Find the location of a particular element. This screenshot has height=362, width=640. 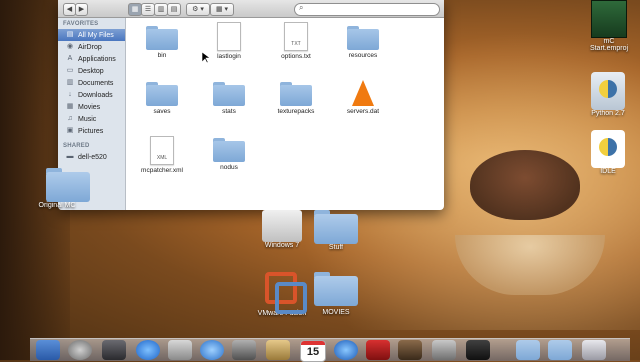

all-files-icon: ▤ is located at coordinates (70, 34).